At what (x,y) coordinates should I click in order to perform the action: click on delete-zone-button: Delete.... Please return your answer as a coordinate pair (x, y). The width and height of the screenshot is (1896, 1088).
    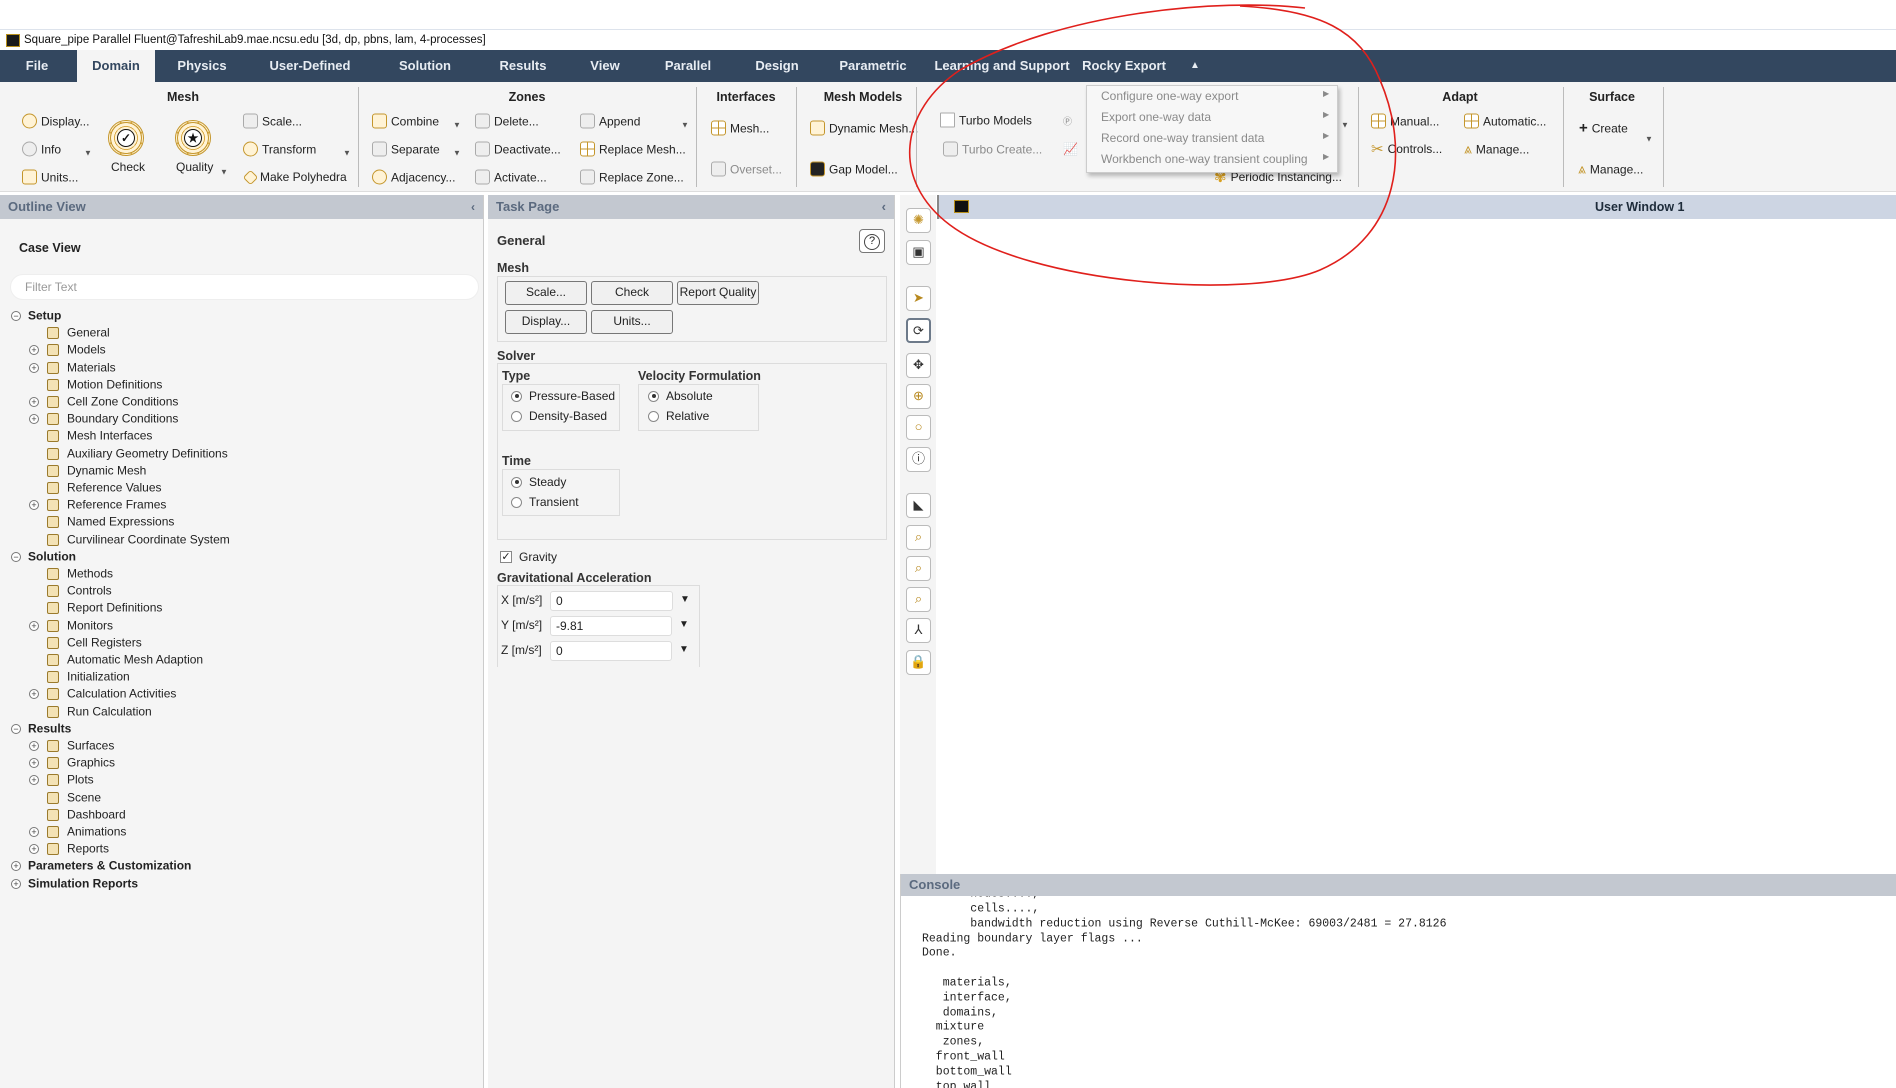
    Looking at the image, I should click on (507, 121).